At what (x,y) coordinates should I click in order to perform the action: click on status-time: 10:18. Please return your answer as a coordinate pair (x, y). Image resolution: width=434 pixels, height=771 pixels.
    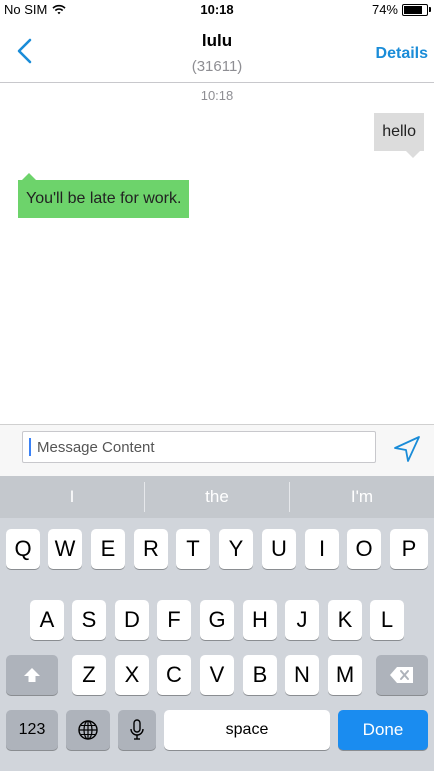
    Looking at the image, I should click on (217, 9).